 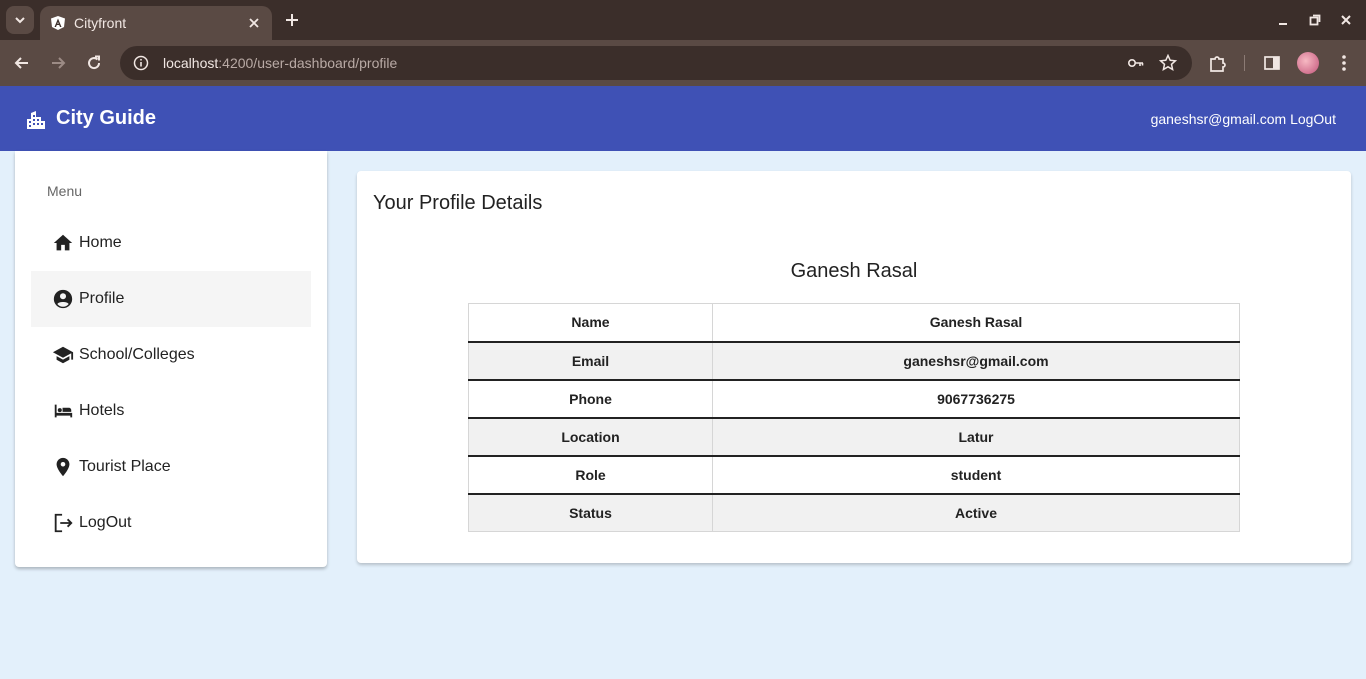 I want to click on header-user-area: ganeshsr@gmail.com LogOut, so click(x=1243, y=119).